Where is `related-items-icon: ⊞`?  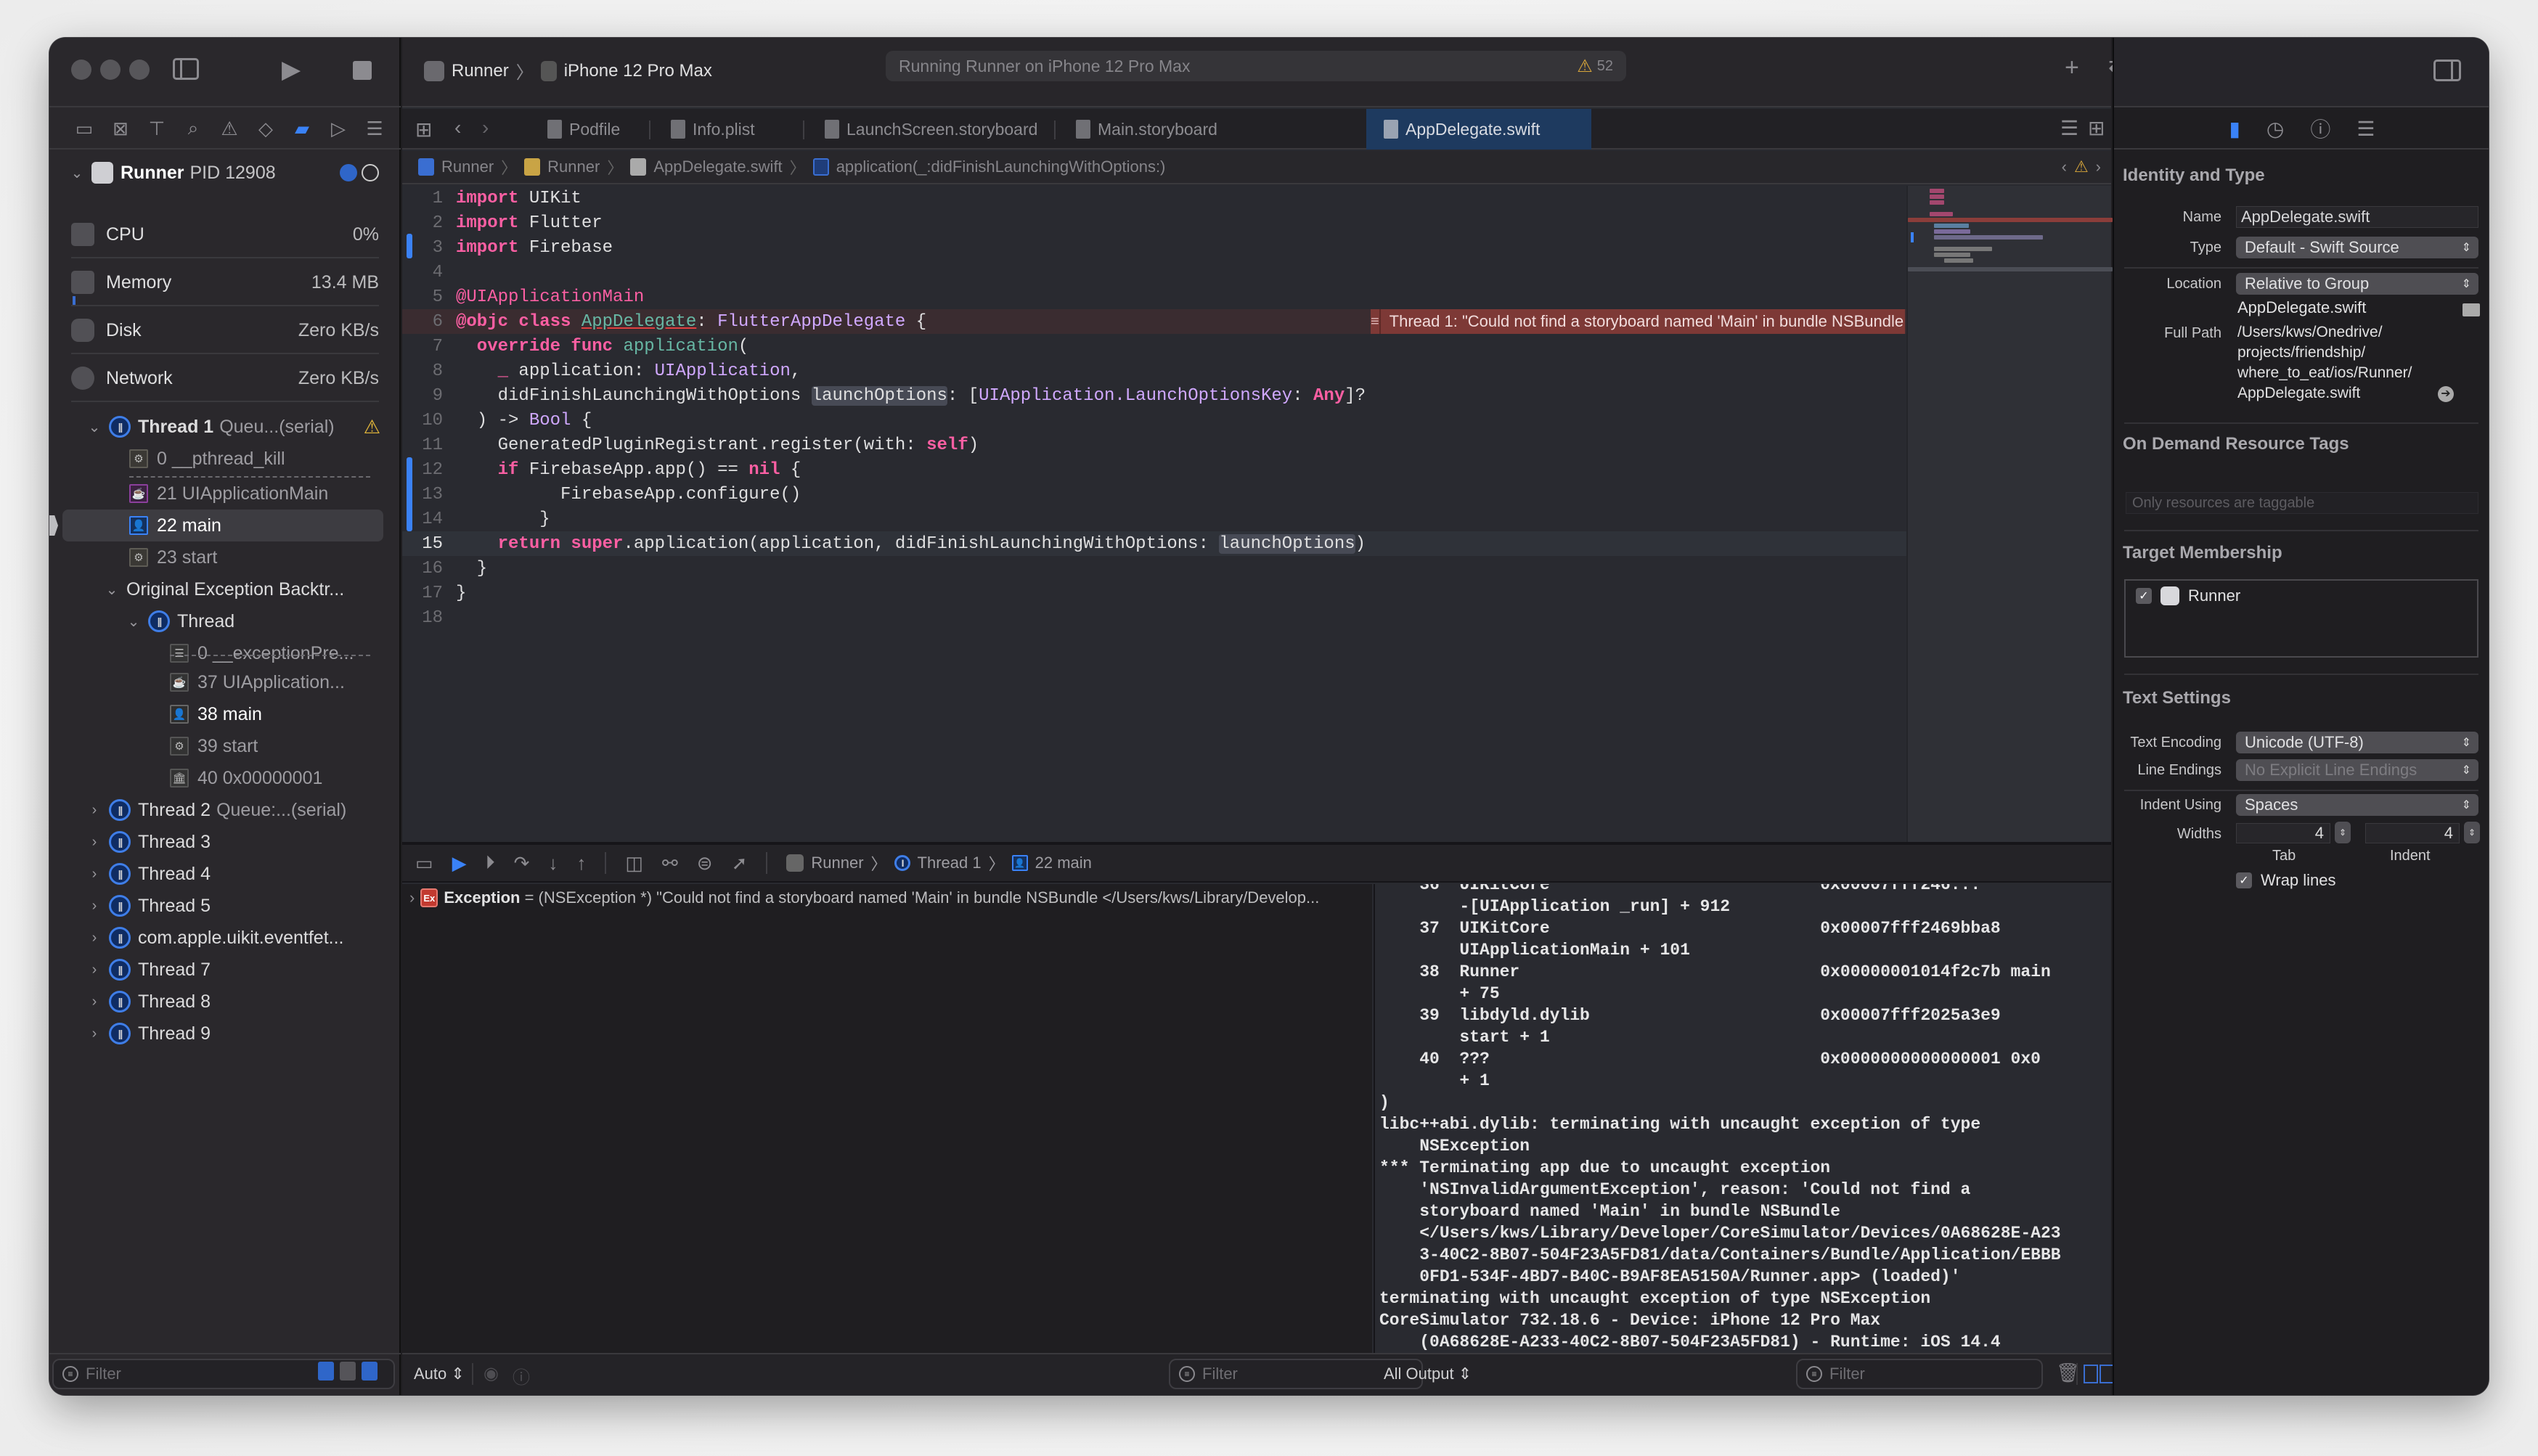 related-items-icon: ⊞ is located at coordinates (424, 130).